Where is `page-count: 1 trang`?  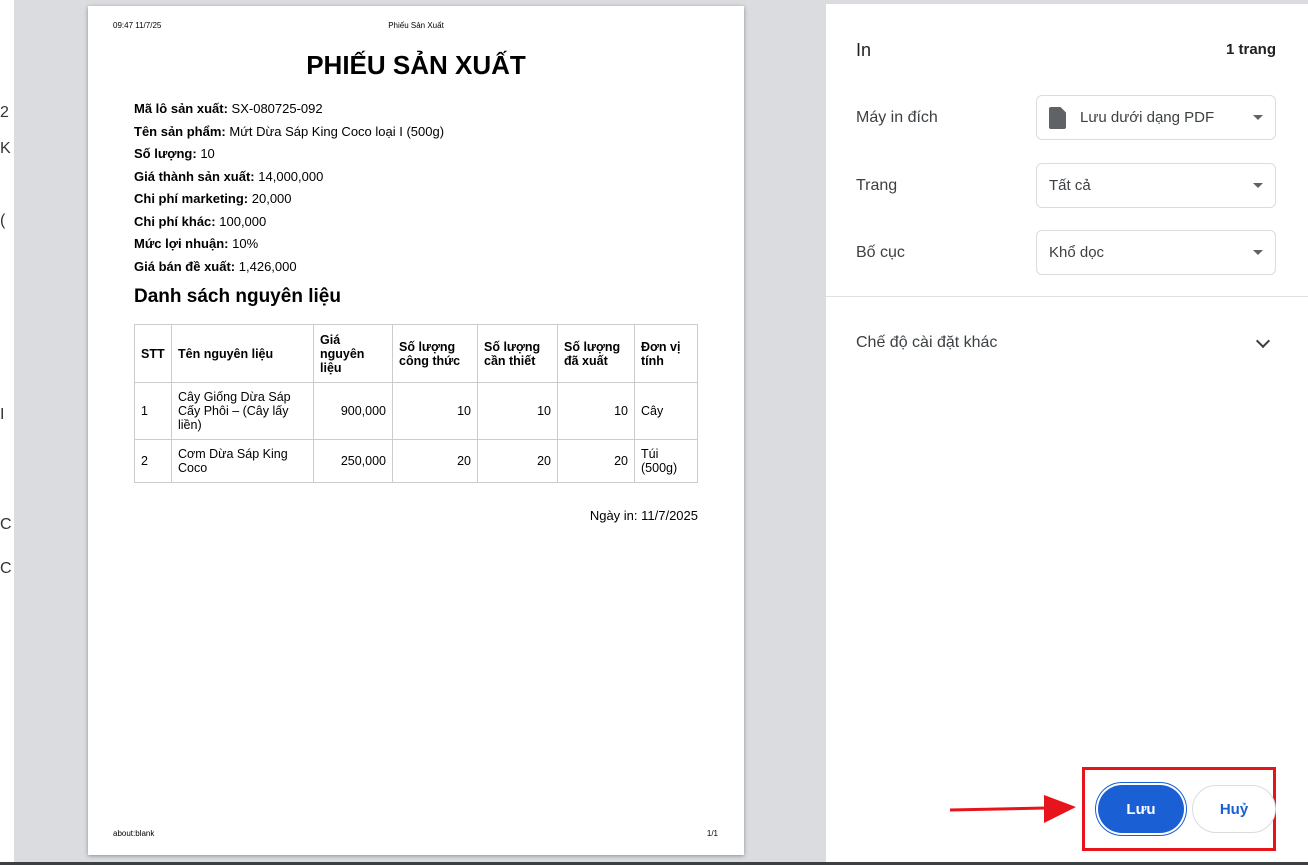 page-count: 1 trang is located at coordinates (1250, 49).